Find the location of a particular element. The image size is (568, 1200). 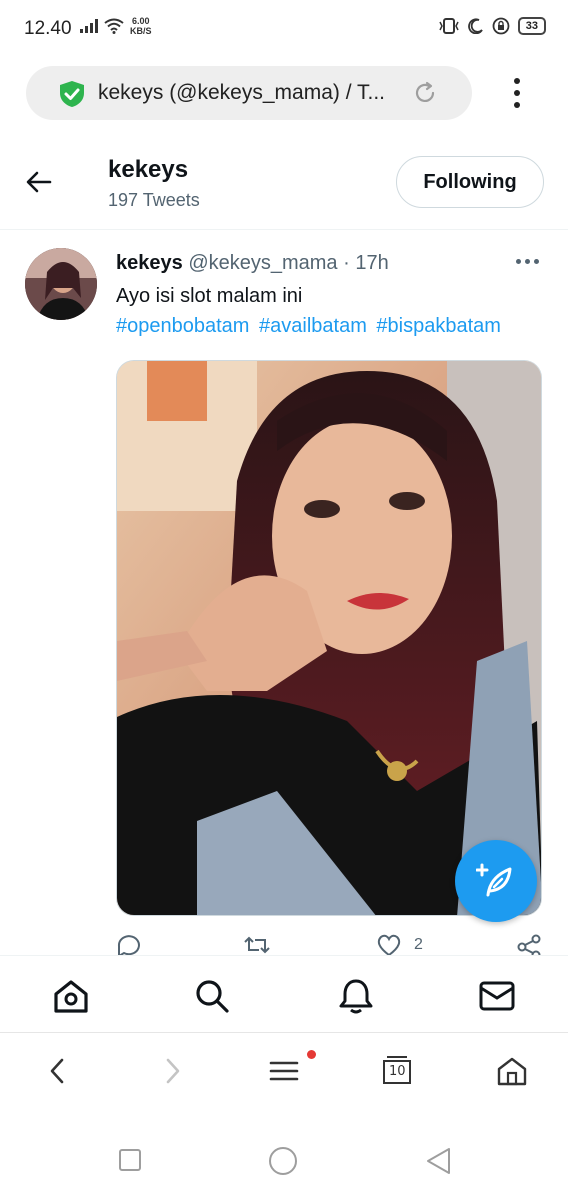

speed-value: 6.00 is located at coordinates (140, 21).